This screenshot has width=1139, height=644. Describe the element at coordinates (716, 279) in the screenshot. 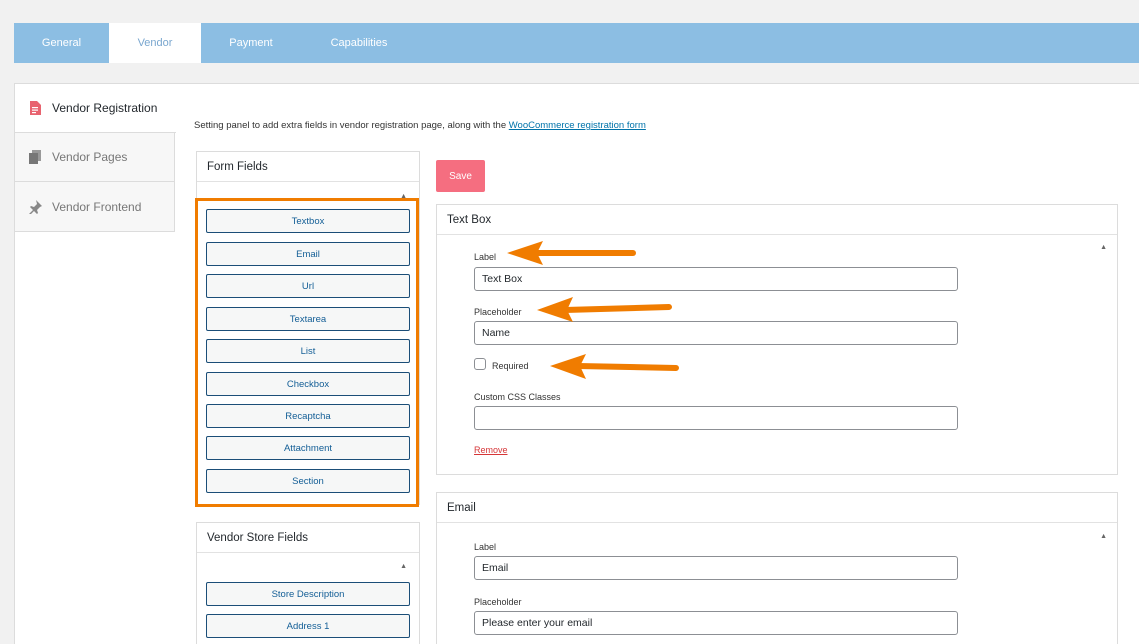

I see `label-input: Text Box` at that location.